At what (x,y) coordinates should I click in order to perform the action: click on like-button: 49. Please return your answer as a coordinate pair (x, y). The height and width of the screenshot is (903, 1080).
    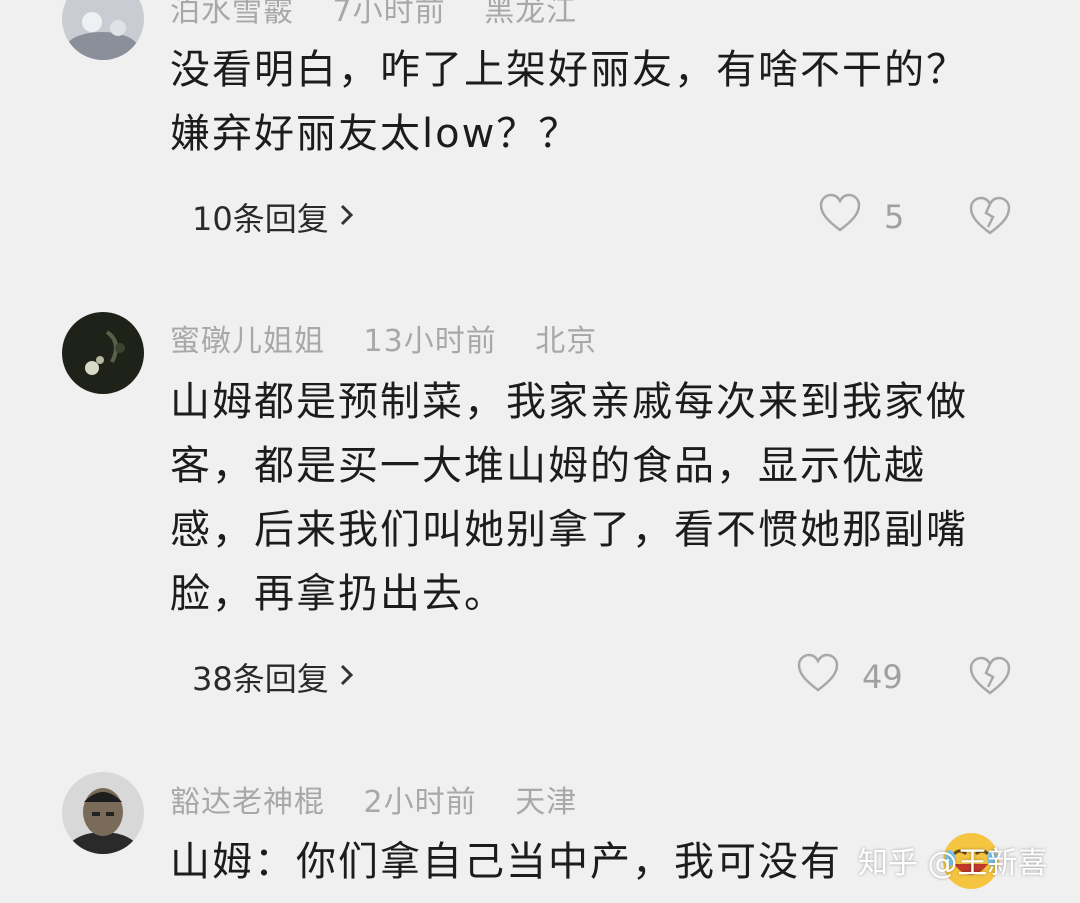
    Looking at the image, I should click on (849, 677).